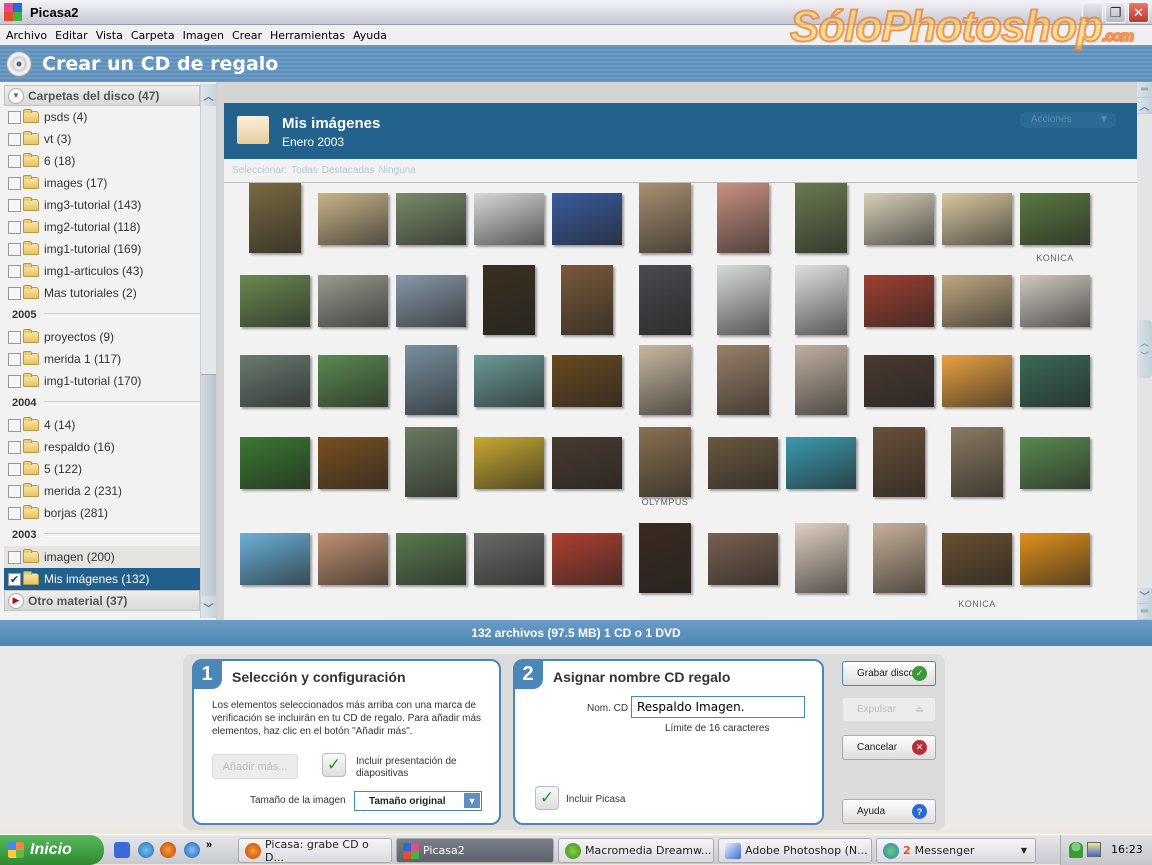  Describe the element at coordinates (102, 579) in the screenshot. I see `folder-list-item: ✔ Mis imágenes (132)` at that location.